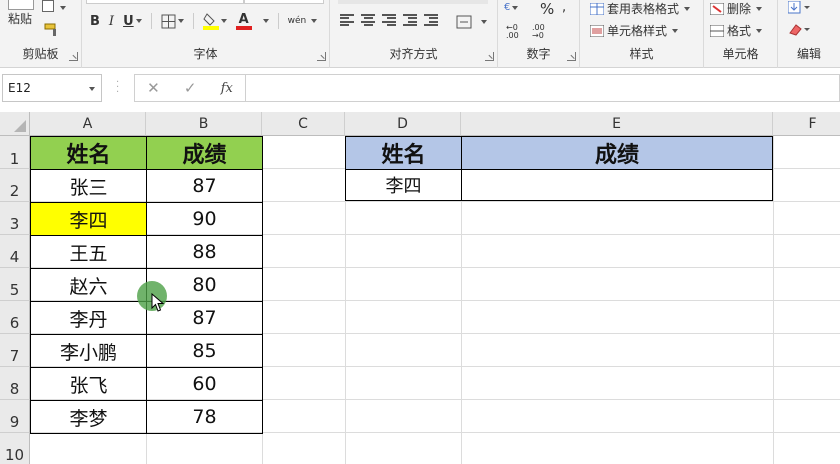  Describe the element at coordinates (634, 30) in the screenshot. I see `cell-styles-button: 单元格样式` at that location.